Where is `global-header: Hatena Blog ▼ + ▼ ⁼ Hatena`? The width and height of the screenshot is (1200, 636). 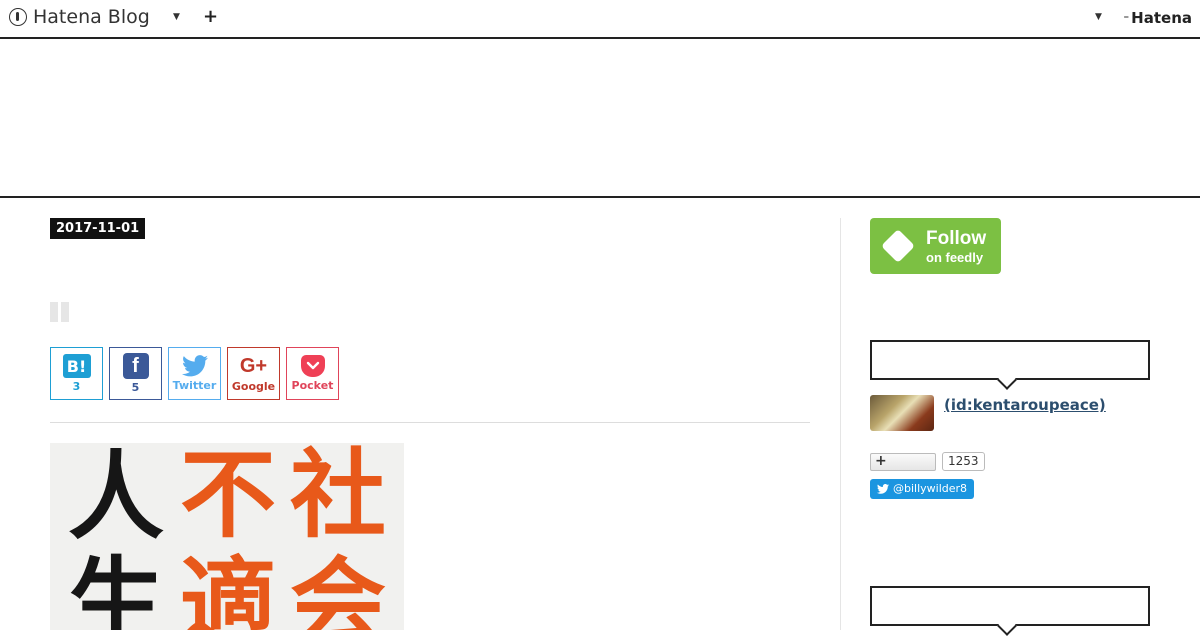
global-header: Hatena Blog ▼ + ▼ ⁼ Hatena is located at coordinates (600, 19).